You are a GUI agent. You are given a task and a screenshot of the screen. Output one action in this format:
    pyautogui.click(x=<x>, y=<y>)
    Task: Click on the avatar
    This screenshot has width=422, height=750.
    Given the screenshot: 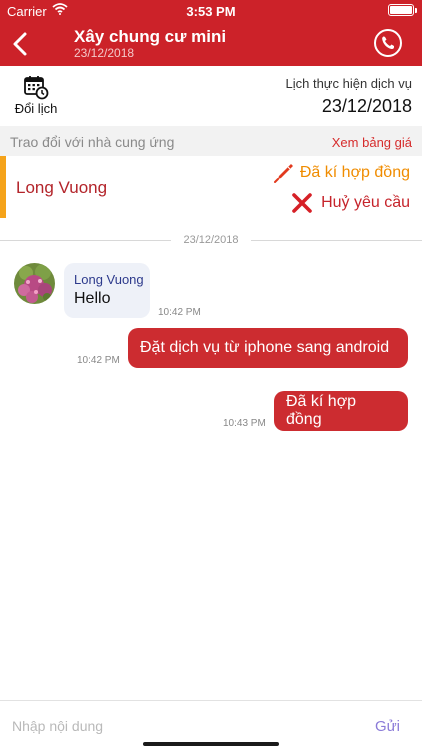 What is the action you would take?
    pyautogui.click(x=34, y=283)
    